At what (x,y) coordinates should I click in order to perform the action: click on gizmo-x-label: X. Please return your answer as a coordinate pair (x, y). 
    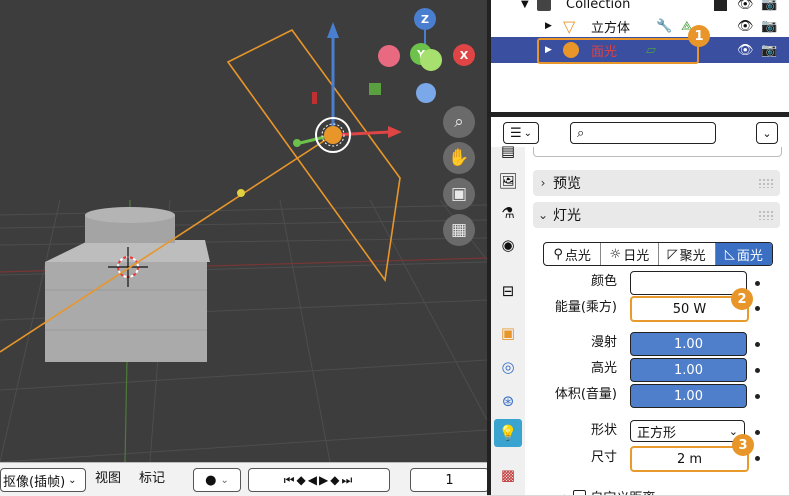
    Looking at the image, I should click on (464, 55).